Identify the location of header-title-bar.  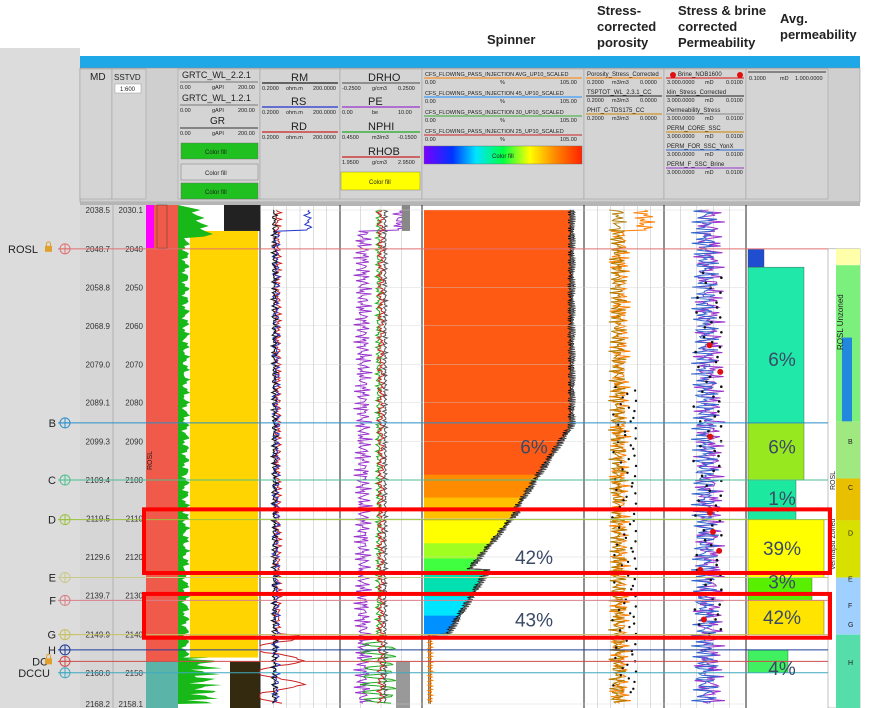
(470, 62).